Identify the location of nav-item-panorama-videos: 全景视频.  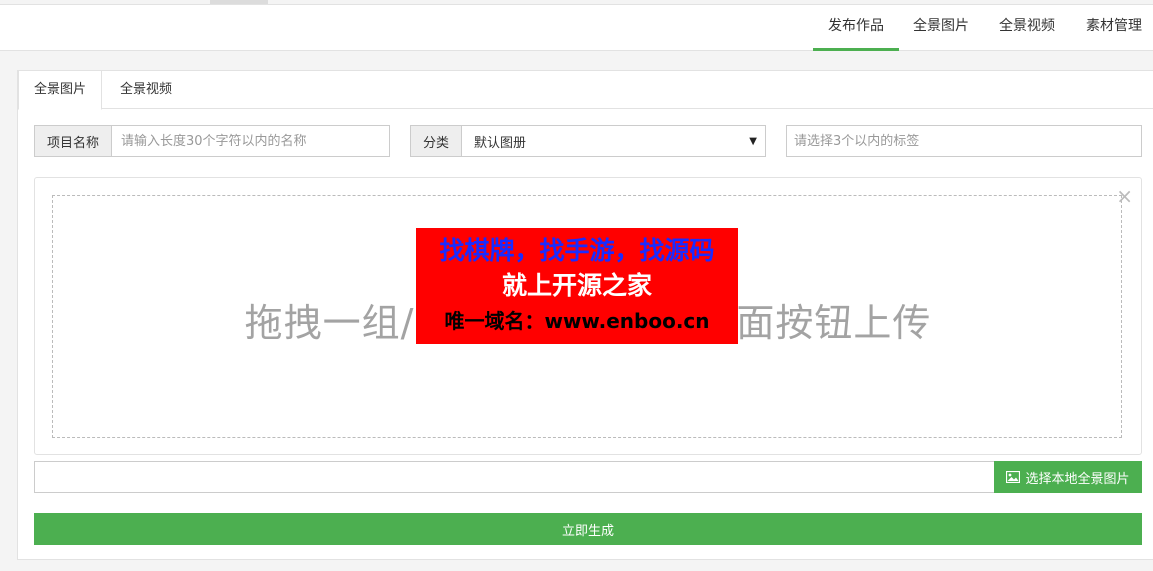
(1027, 28).